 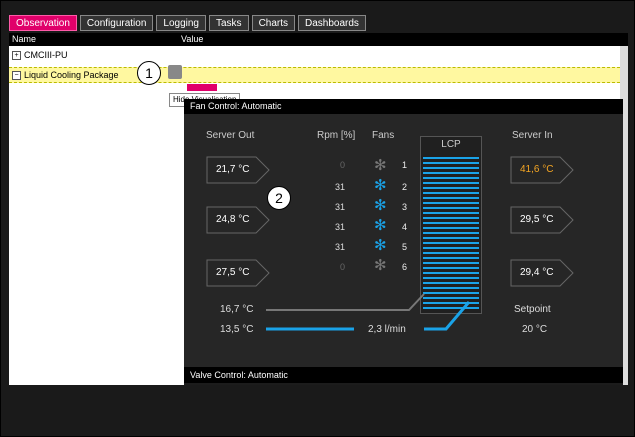 What do you see at coordinates (16, 56) in the screenshot?
I see `expand-icon: +` at bounding box center [16, 56].